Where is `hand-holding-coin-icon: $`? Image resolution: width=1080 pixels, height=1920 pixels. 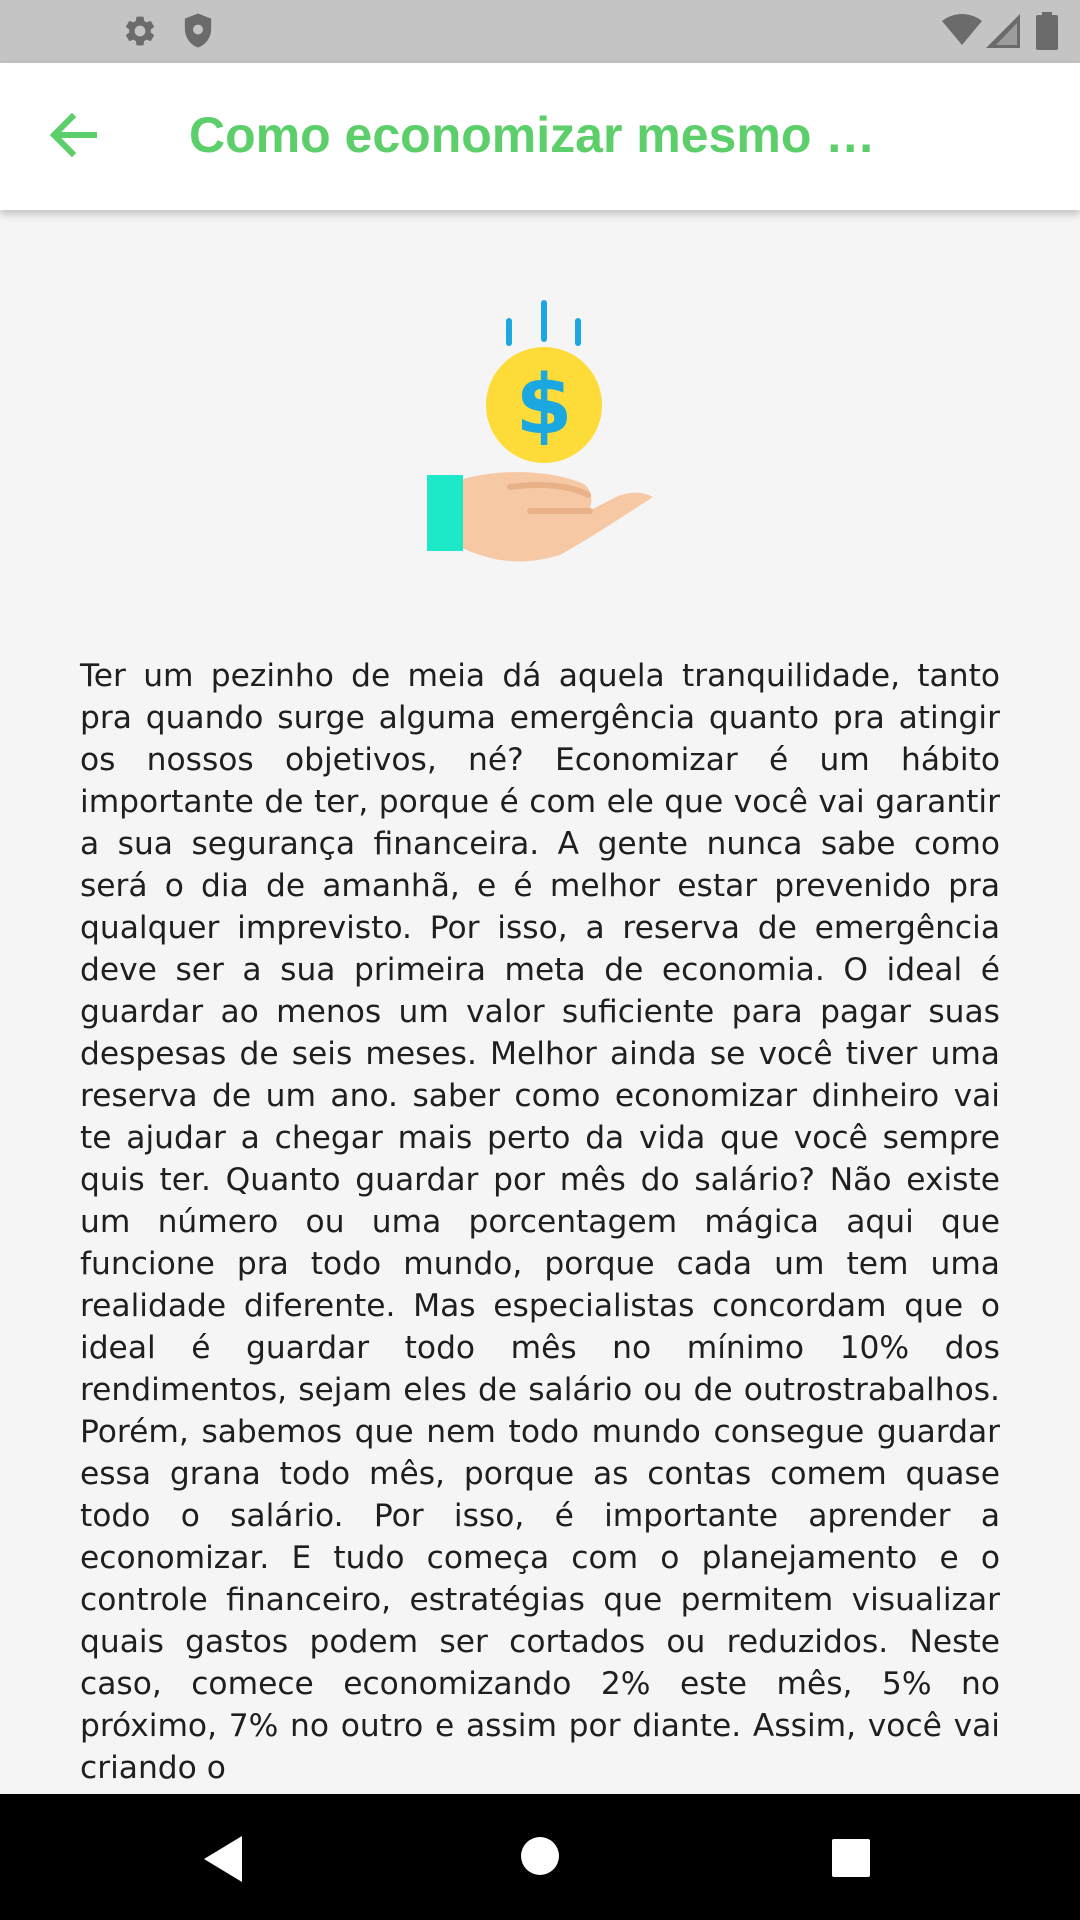
hand-holding-coin-icon: $ is located at coordinates (540, 431).